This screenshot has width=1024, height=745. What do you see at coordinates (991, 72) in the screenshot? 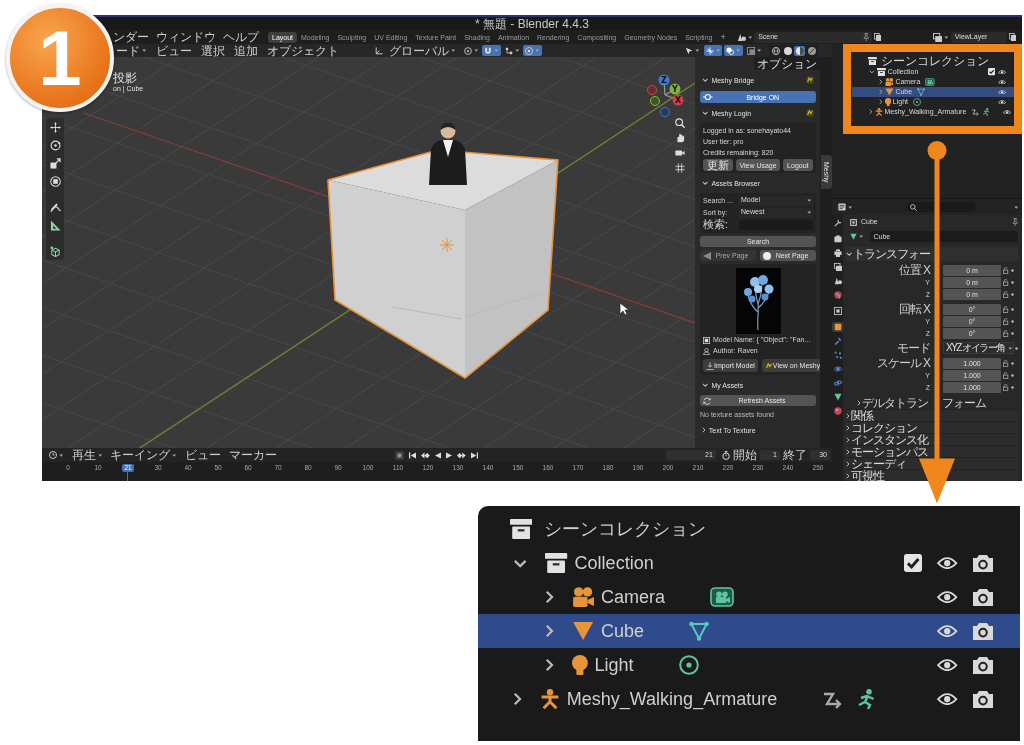
I see `checkbox` at bounding box center [991, 72].